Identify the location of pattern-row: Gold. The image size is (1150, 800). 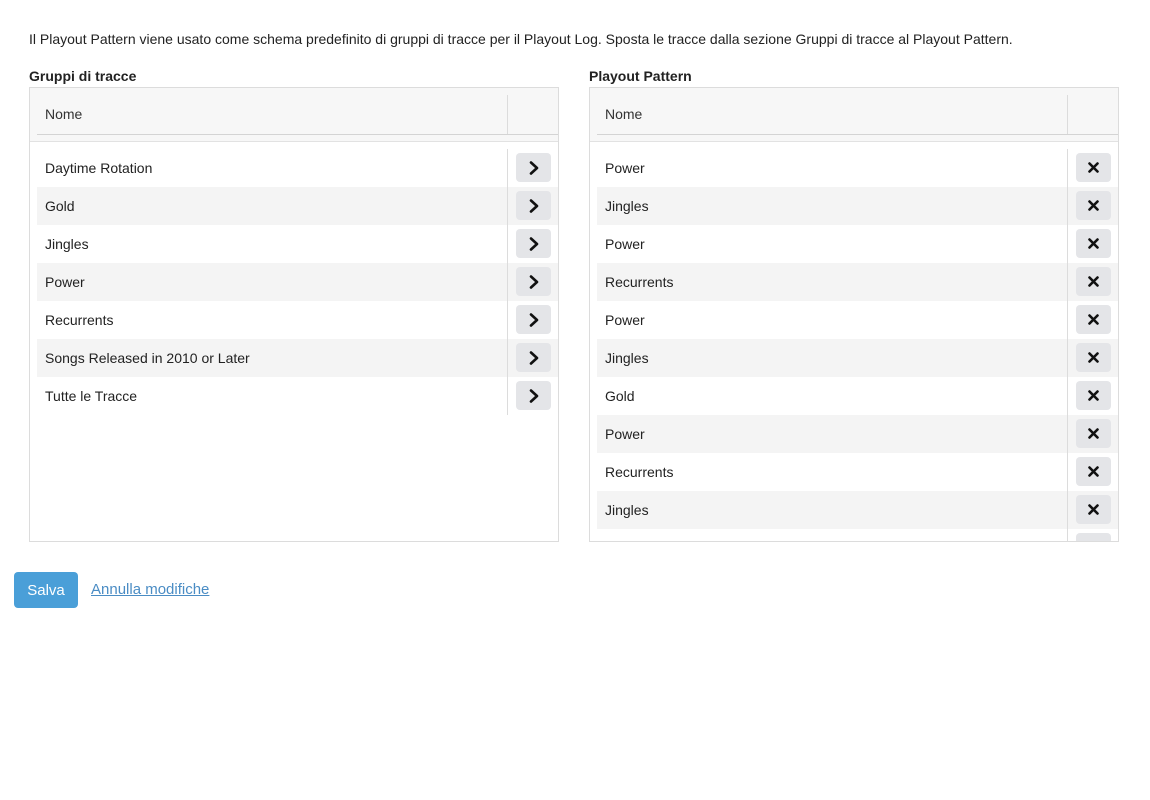
(857, 396).